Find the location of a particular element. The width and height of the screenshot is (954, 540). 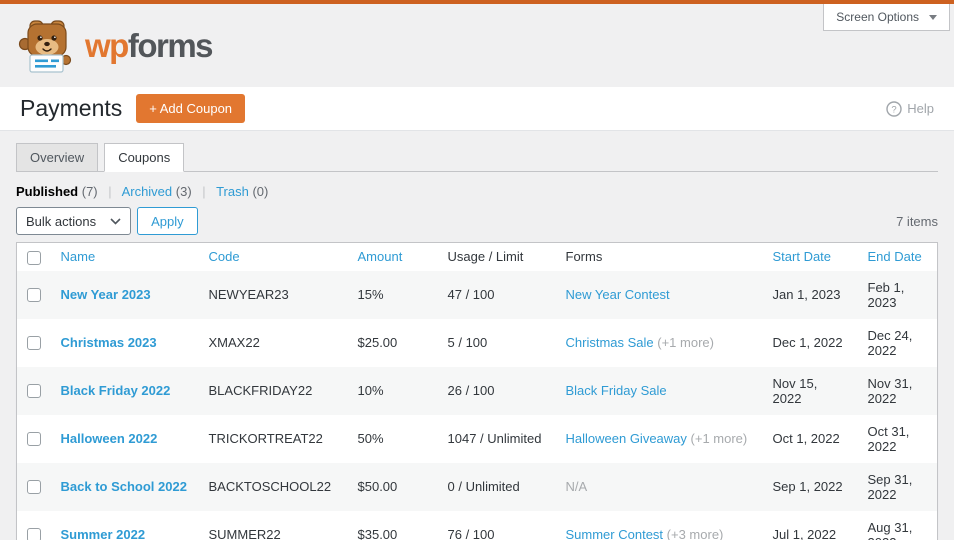

coupon-code: SUMMER22 is located at coordinates (244, 533).